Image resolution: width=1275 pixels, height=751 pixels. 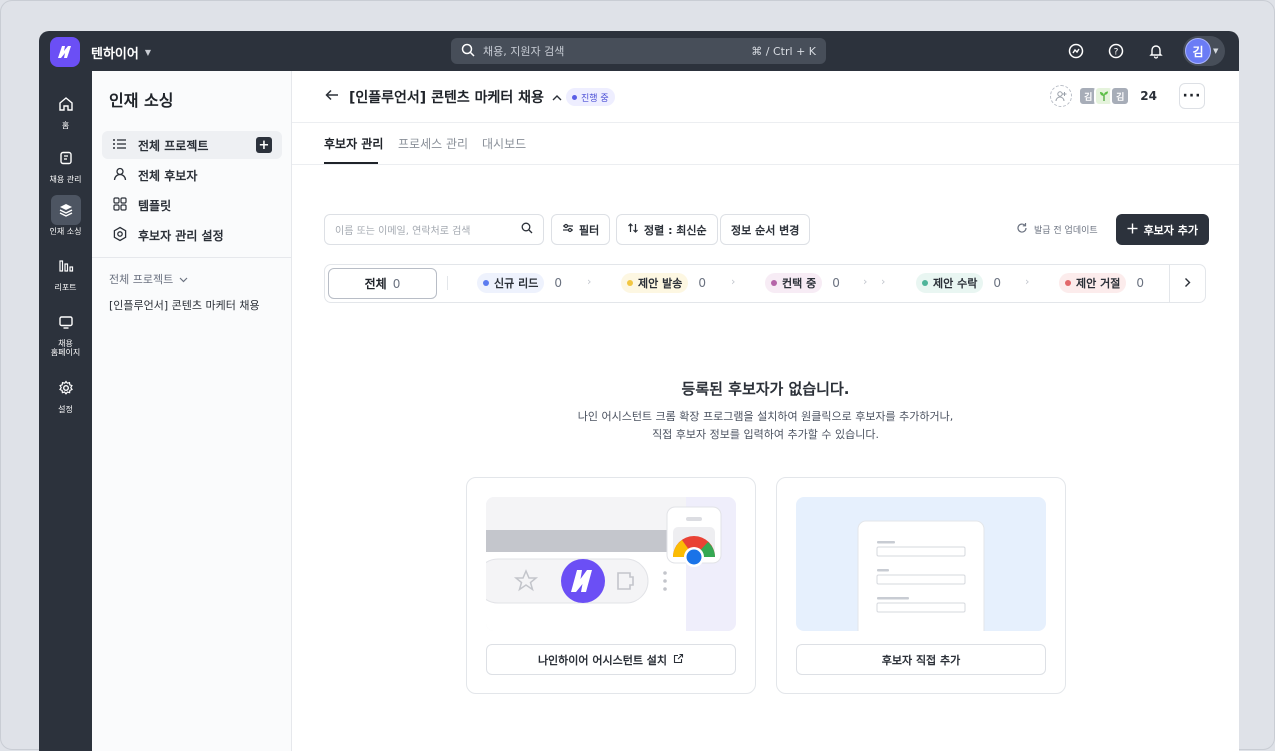 What do you see at coordinates (433, 143) in the screenshot?
I see `tab-process: 프로세스 관리` at bounding box center [433, 143].